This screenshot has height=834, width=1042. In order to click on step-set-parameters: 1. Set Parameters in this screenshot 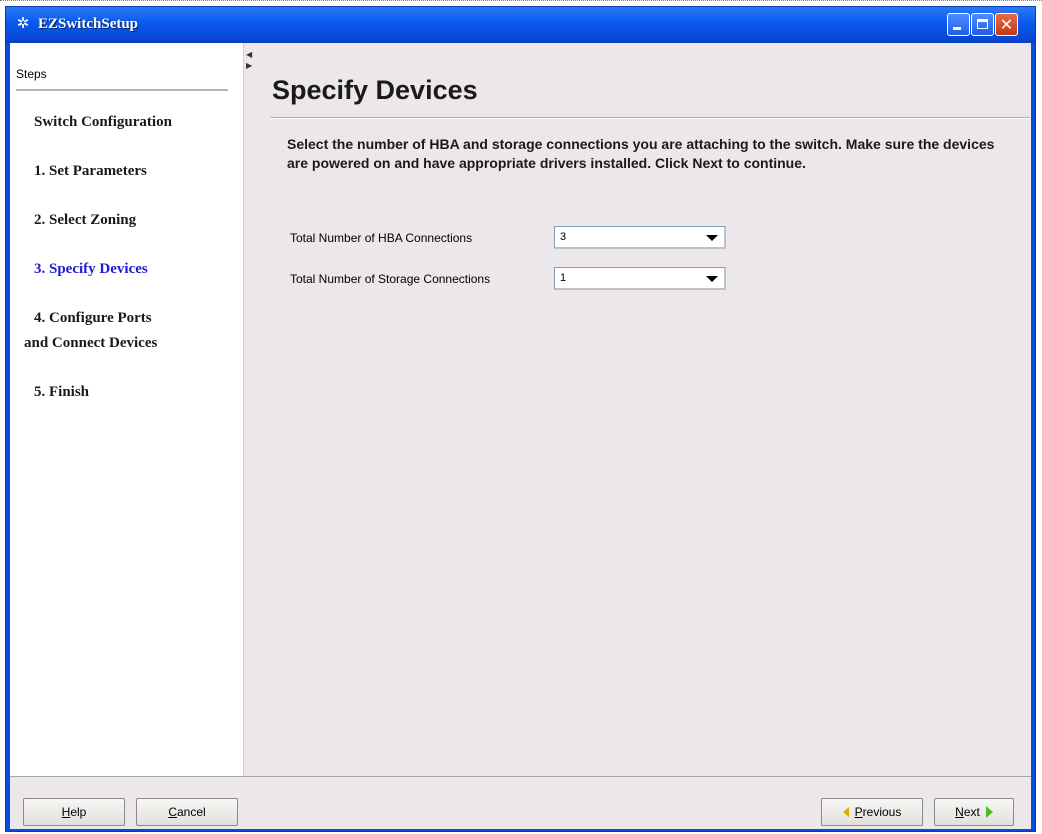, I will do `click(90, 171)`.